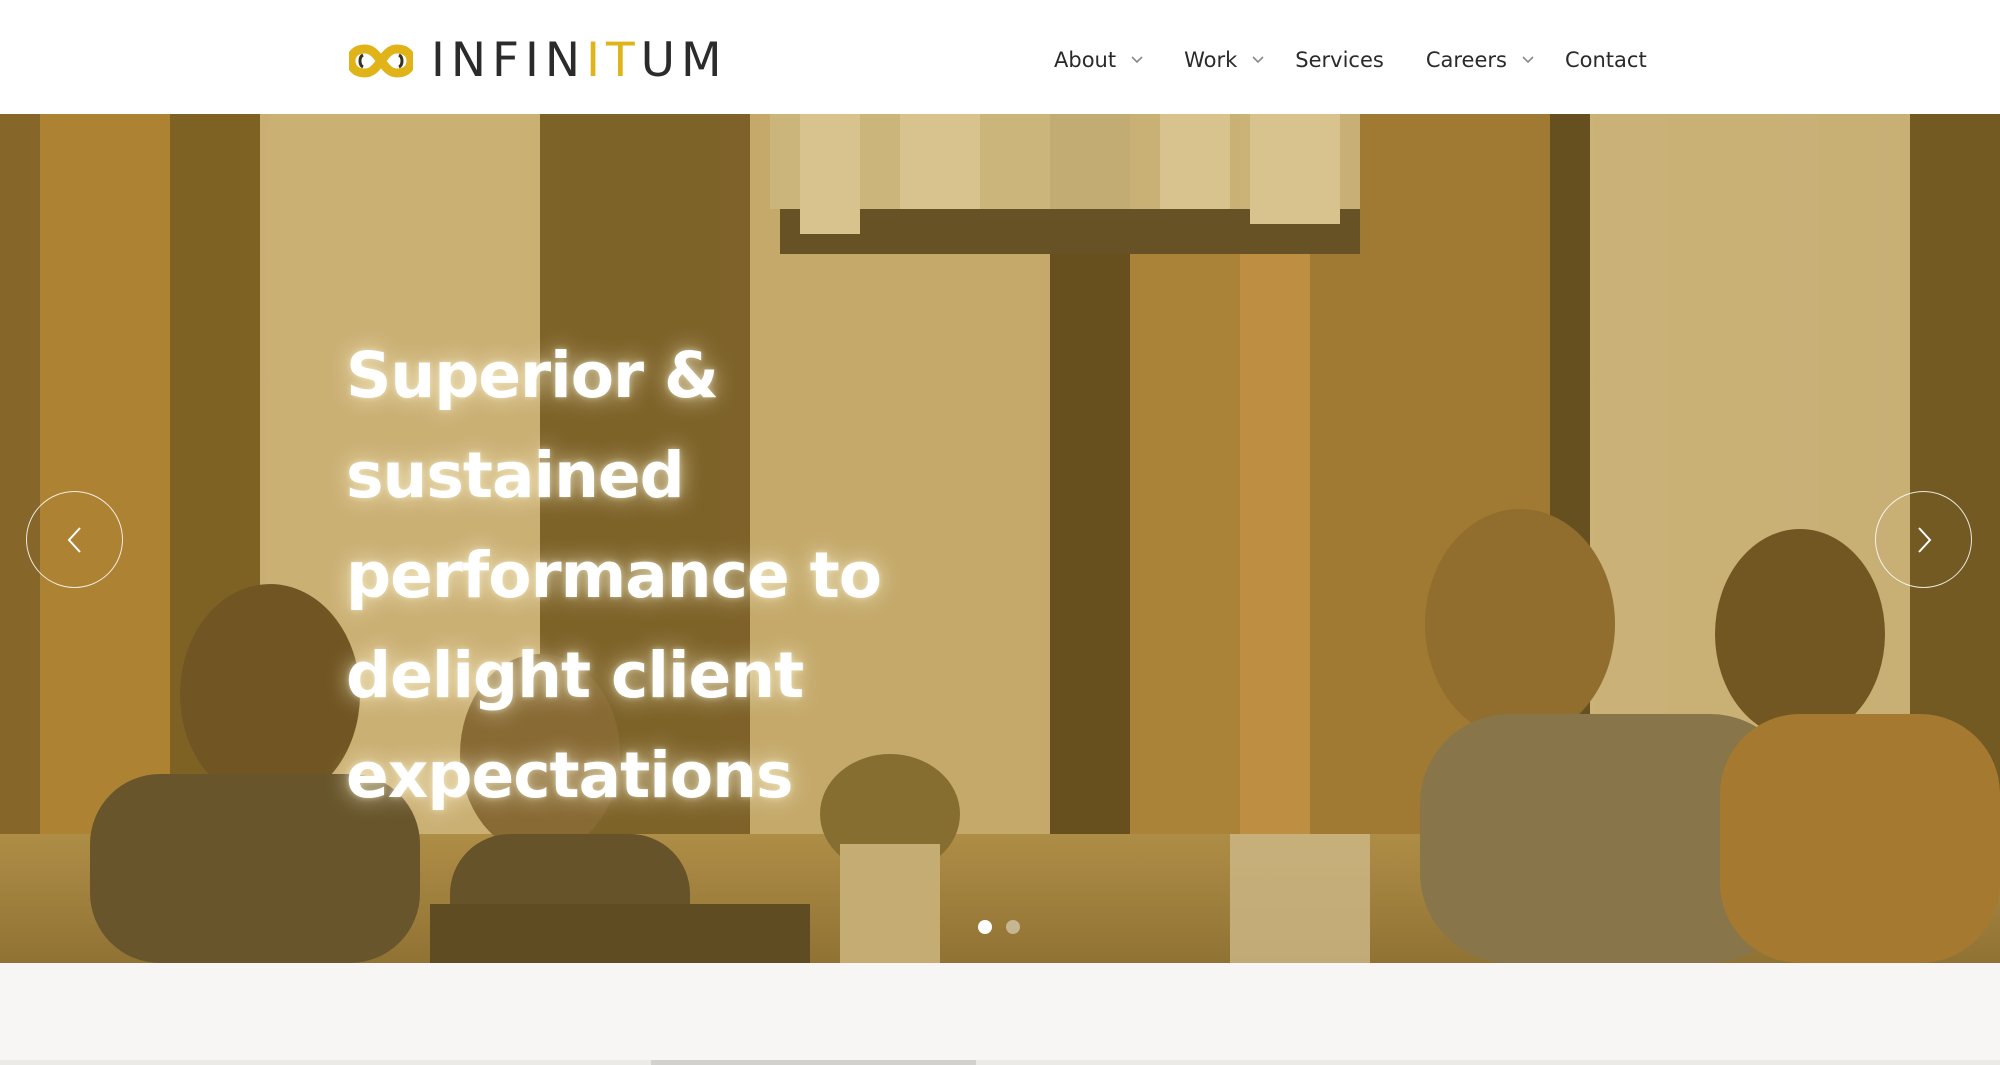 The height and width of the screenshot is (1065, 2000). What do you see at coordinates (1085, 60) in the screenshot?
I see `nav-item-about-label: About` at bounding box center [1085, 60].